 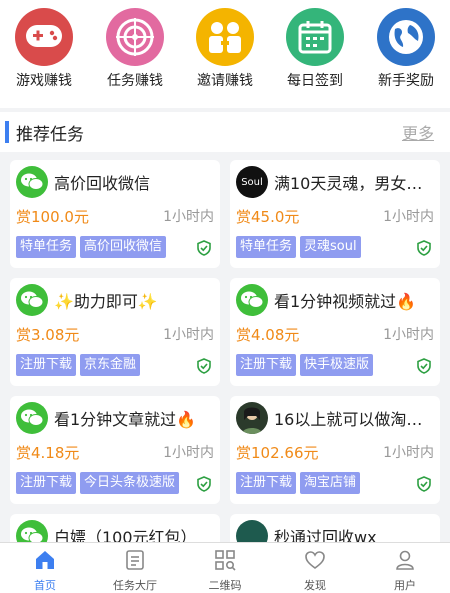 What do you see at coordinates (345, 301) in the screenshot?
I see `task-title: 看1分钟视频就过🔥` at bounding box center [345, 301].